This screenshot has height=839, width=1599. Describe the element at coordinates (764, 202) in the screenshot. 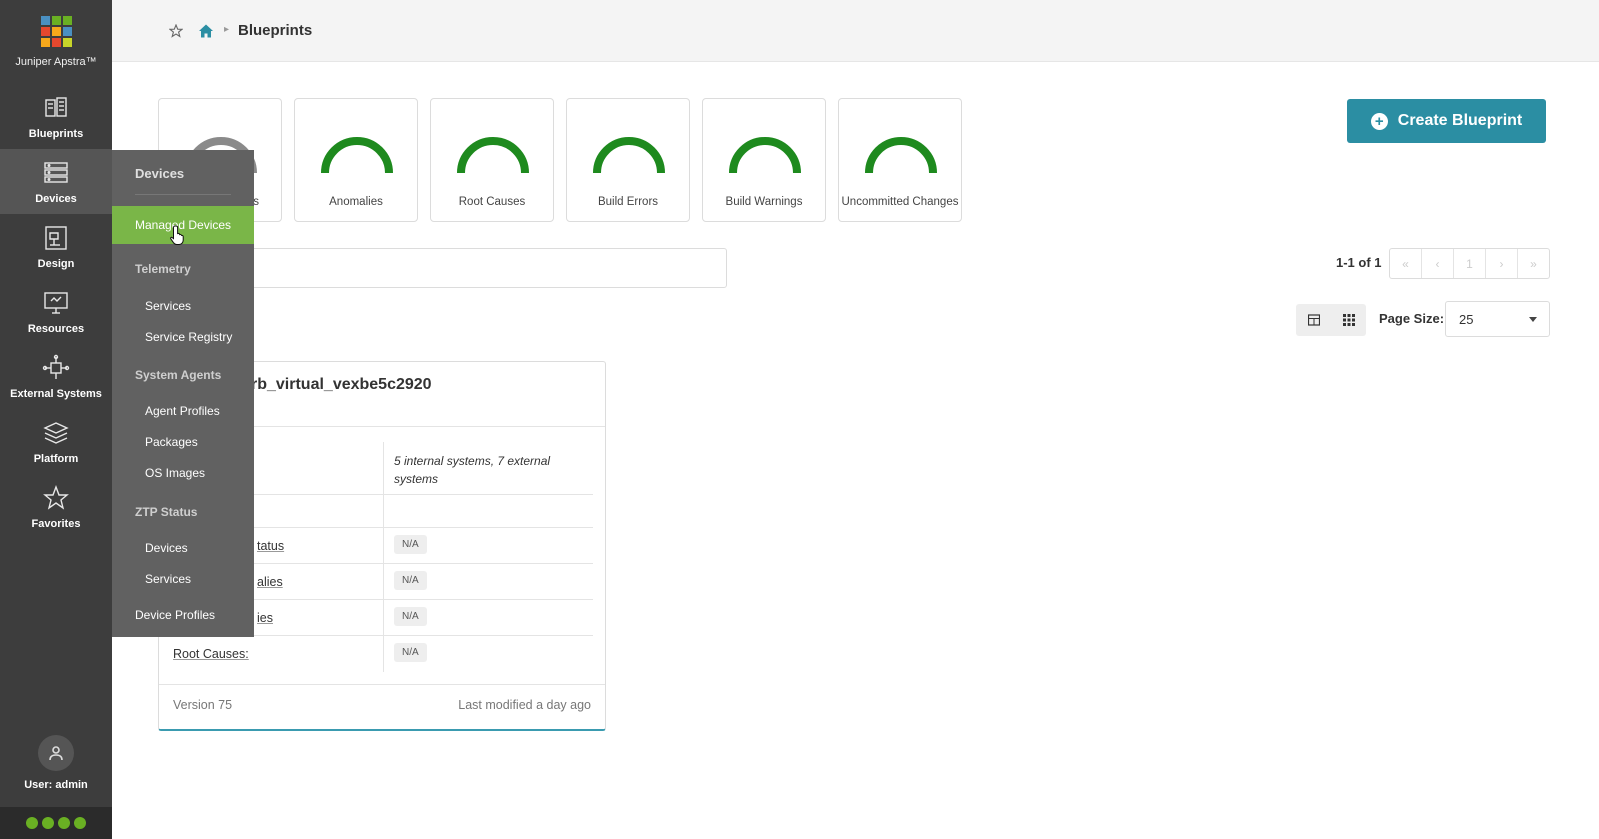

I see `status-card-label: Build Warnings` at that location.